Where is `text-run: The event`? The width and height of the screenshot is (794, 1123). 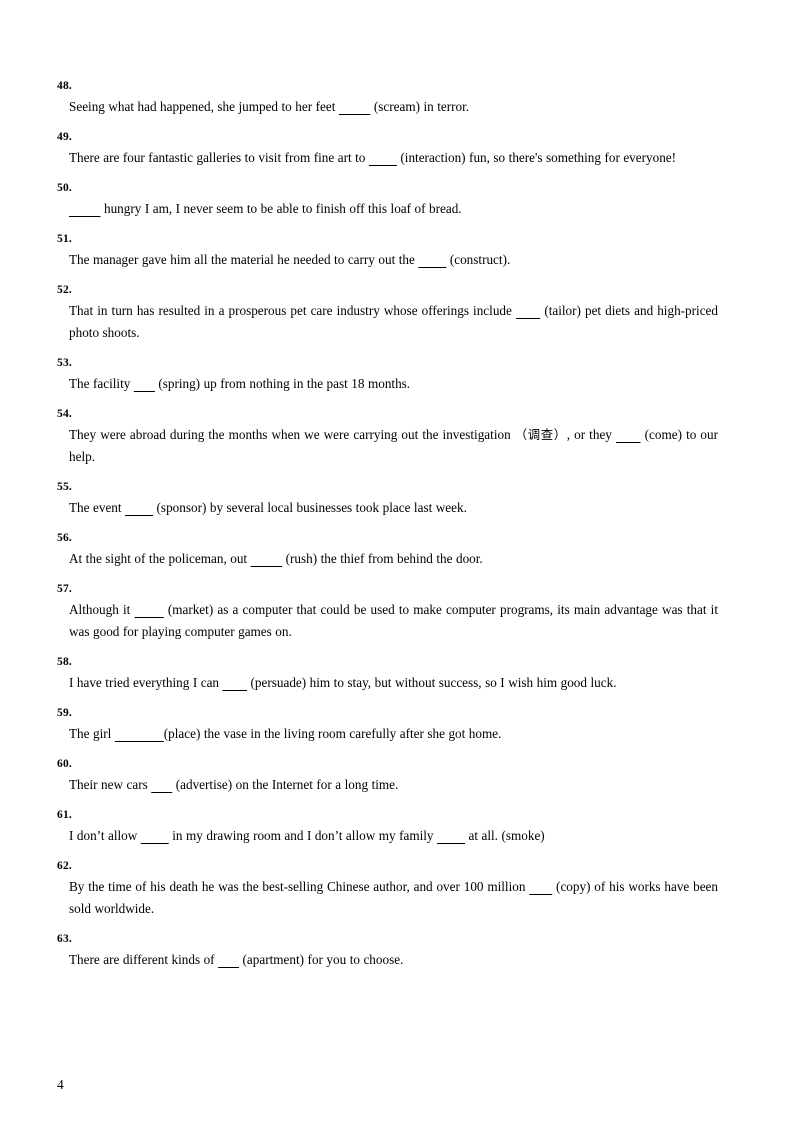 text-run: The event is located at coordinates (97, 507).